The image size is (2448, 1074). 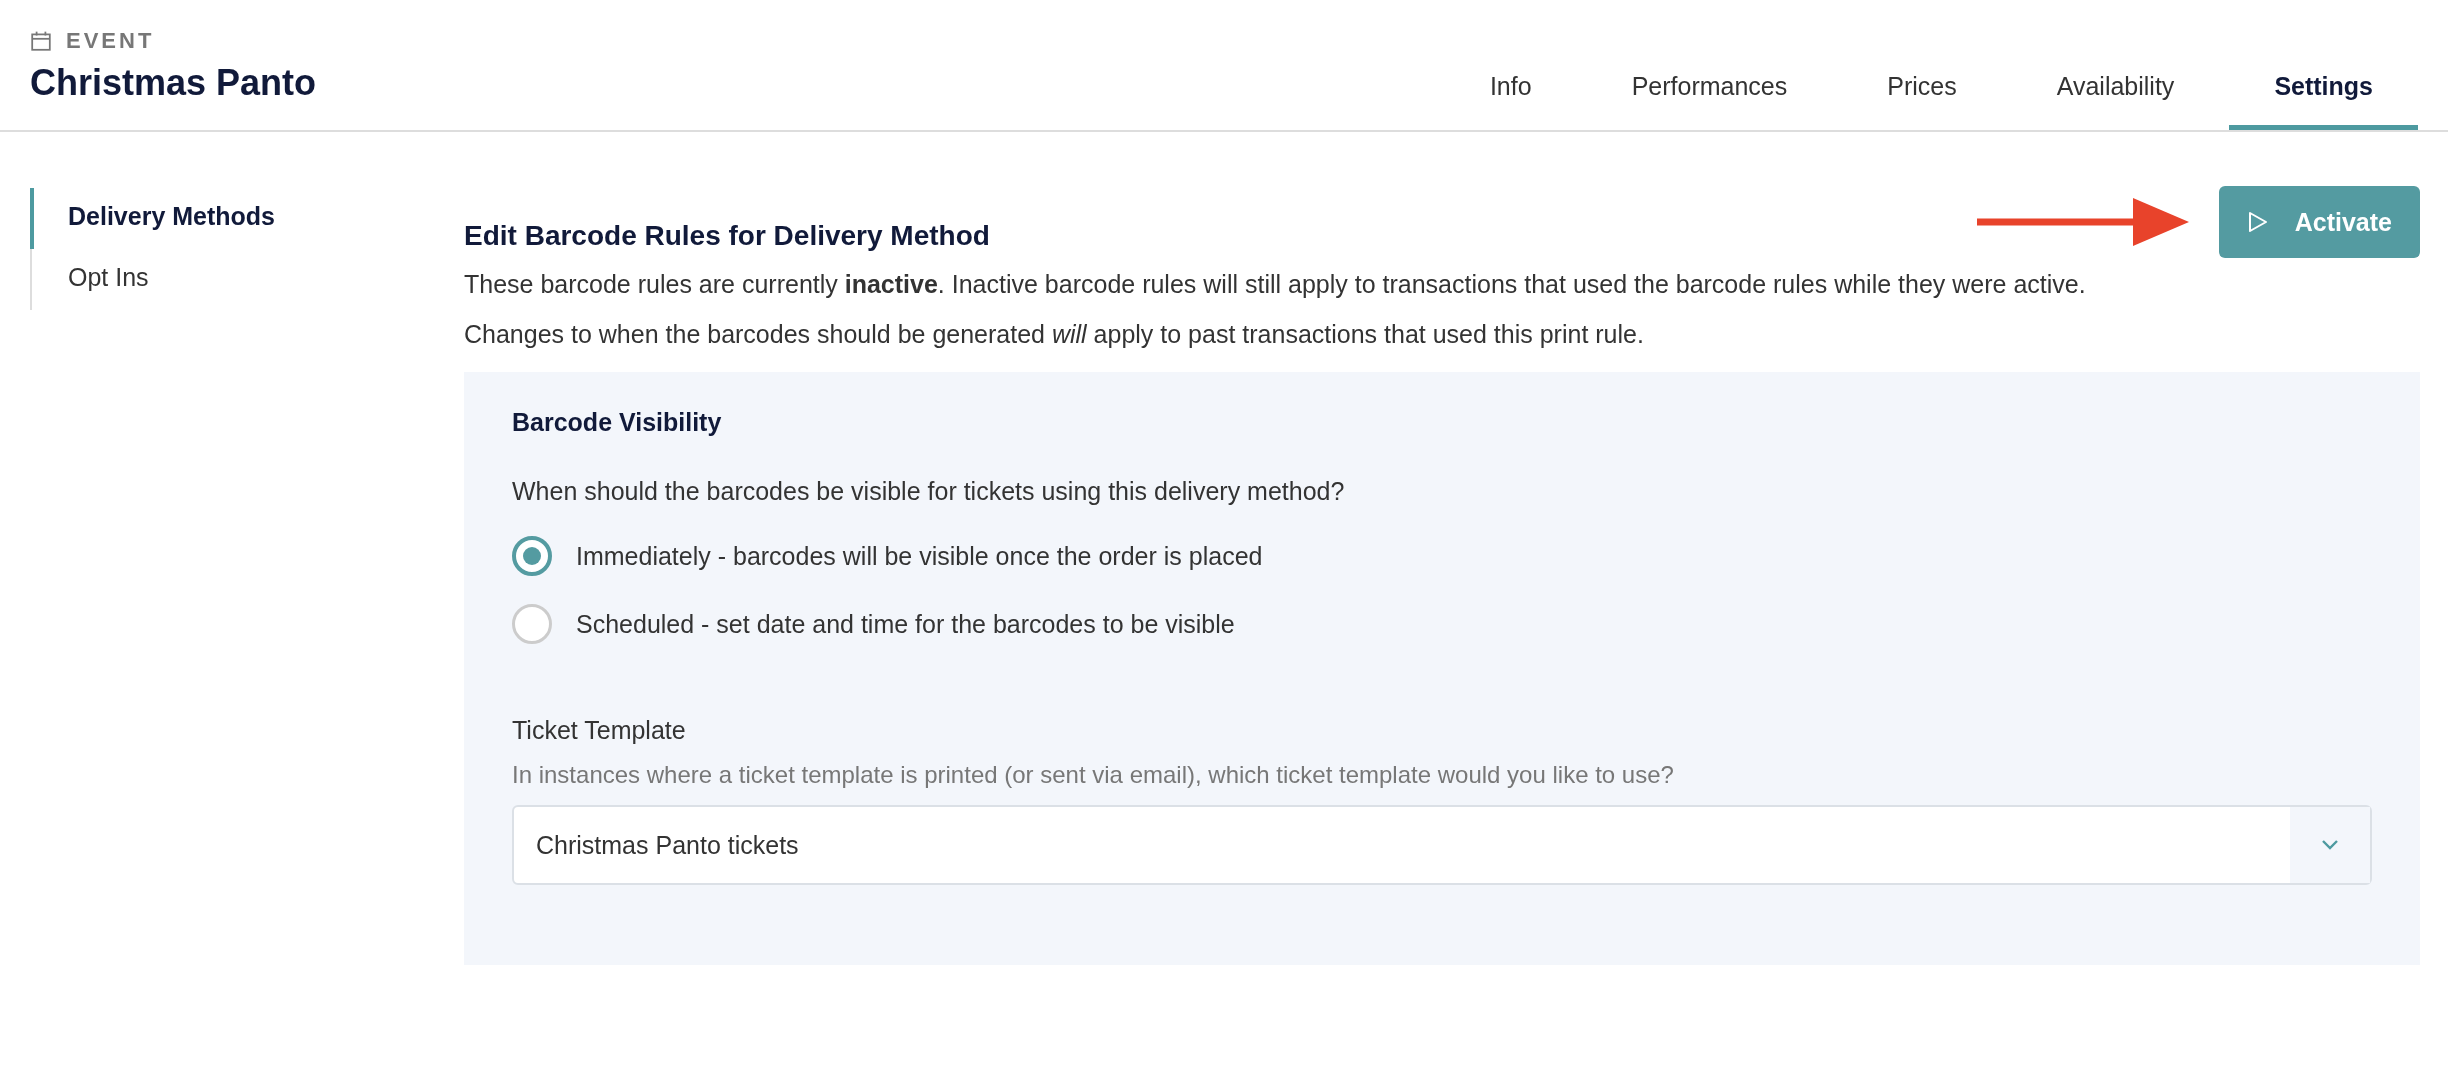 I want to click on field-hint: In instances where a ticket template is printed (or sent via email), which ticket template would you like to use?, so click(x=1093, y=775).